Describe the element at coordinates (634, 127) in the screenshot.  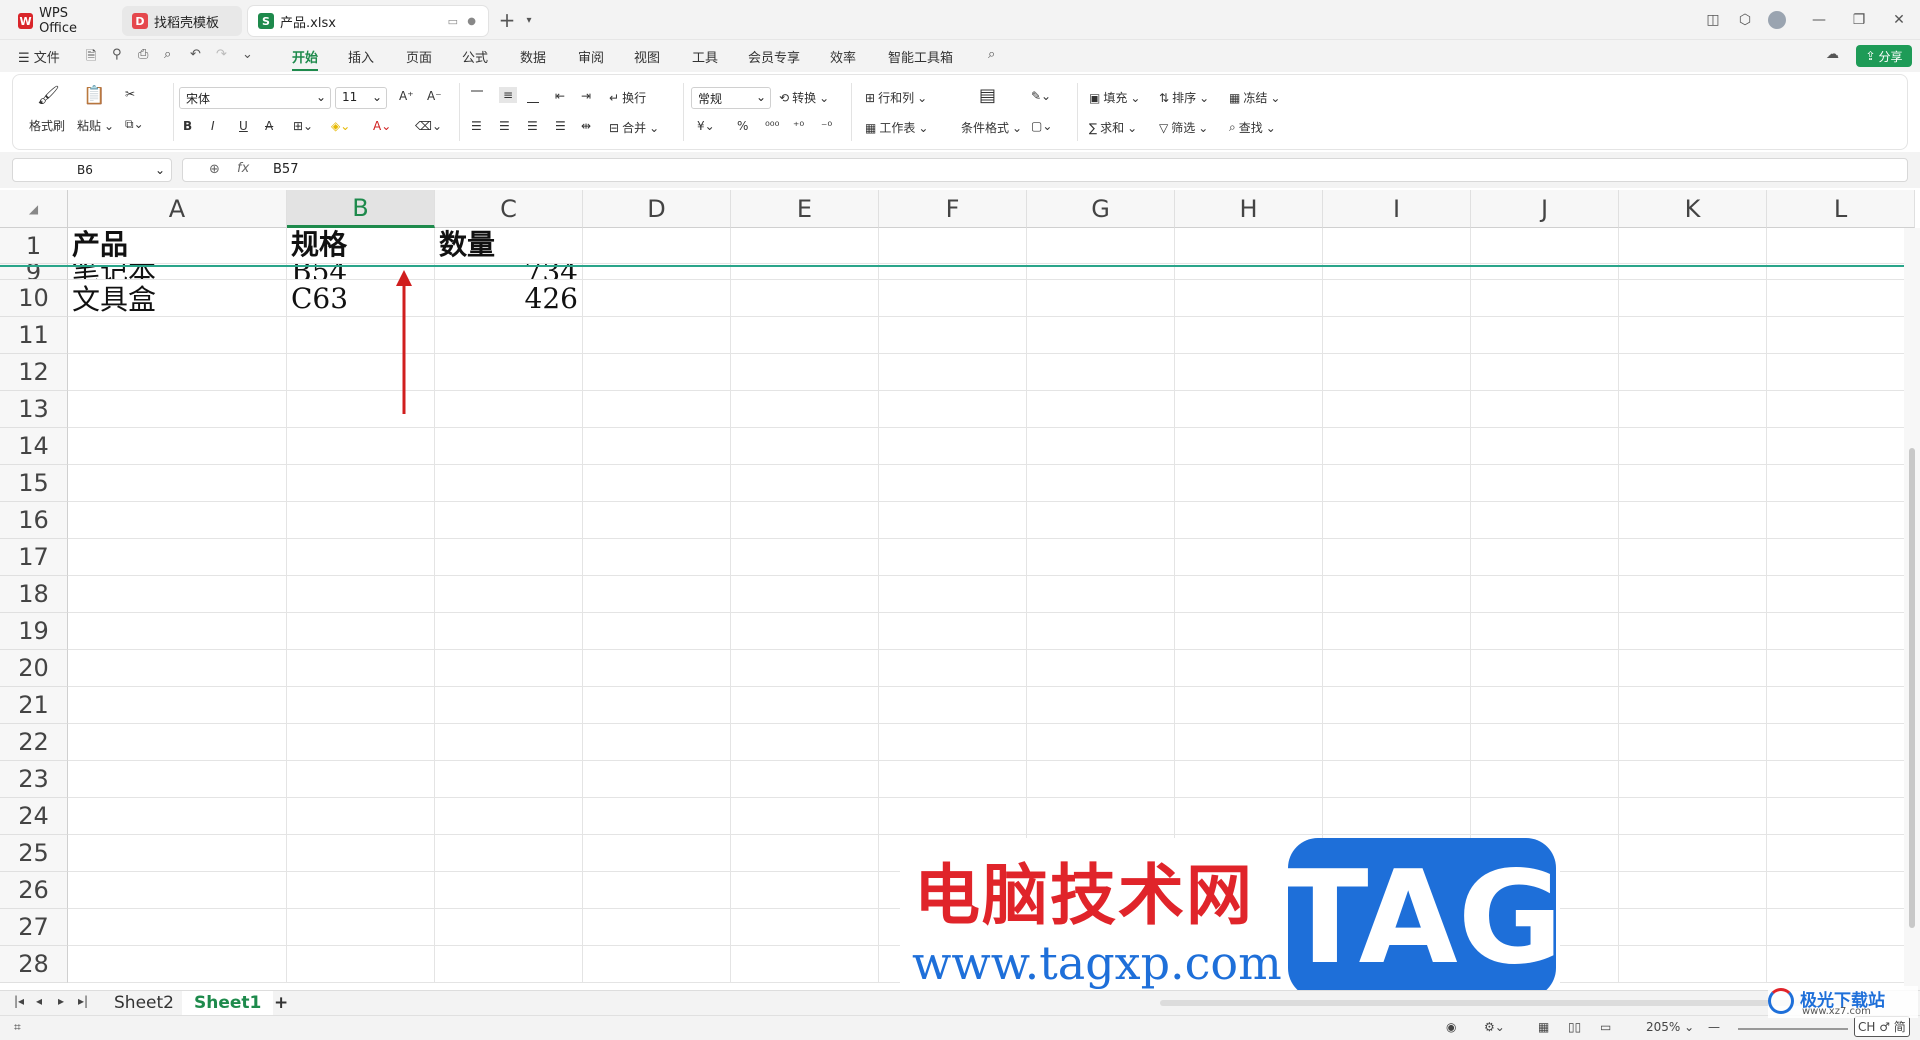
I see `merge-button: ⊟ 合并 ⌄` at that location.